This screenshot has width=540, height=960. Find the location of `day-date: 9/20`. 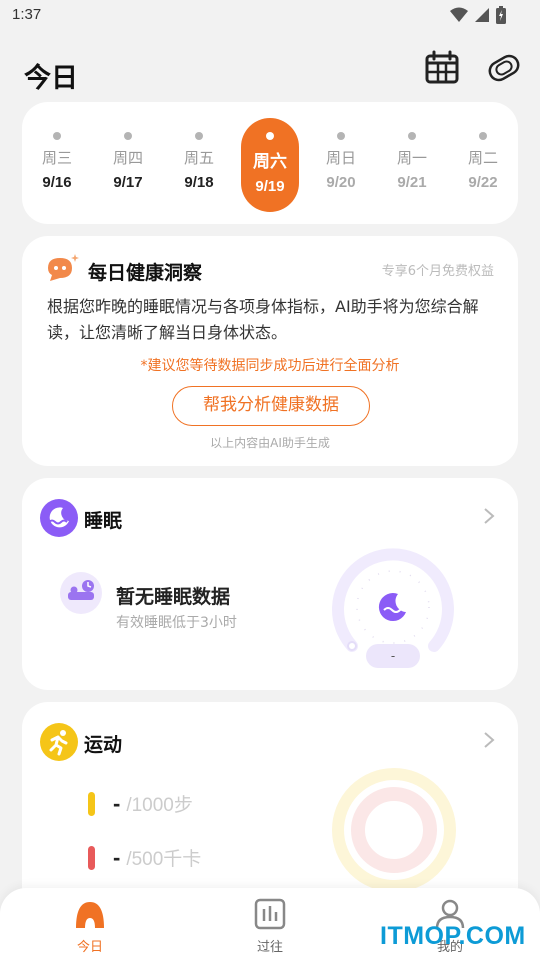

day-date: 9/20 is located at coordinates (341, 182).